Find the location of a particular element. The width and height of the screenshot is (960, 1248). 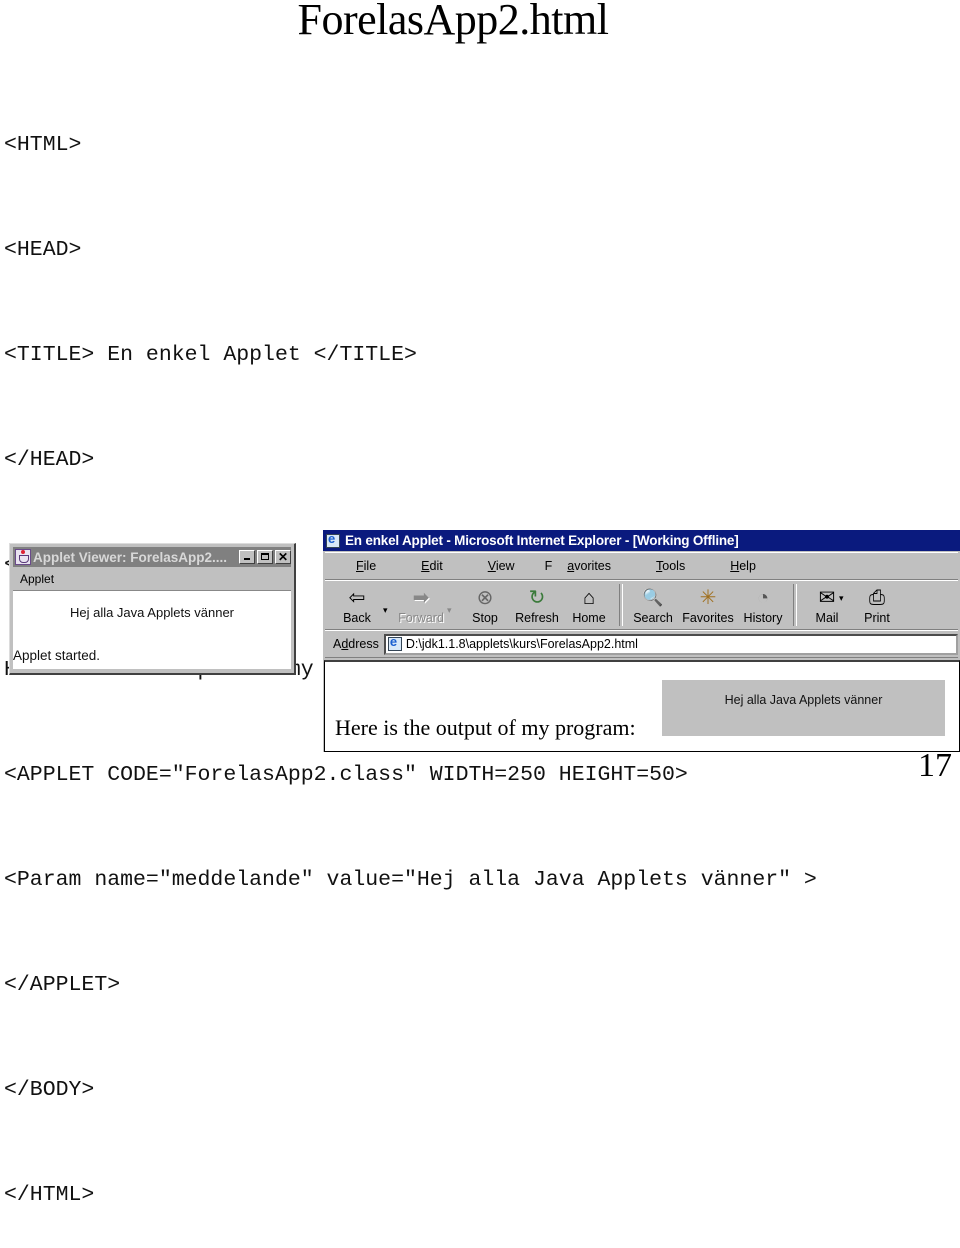

forward-button: ➡ Forward is located at coordinates (421, 606).